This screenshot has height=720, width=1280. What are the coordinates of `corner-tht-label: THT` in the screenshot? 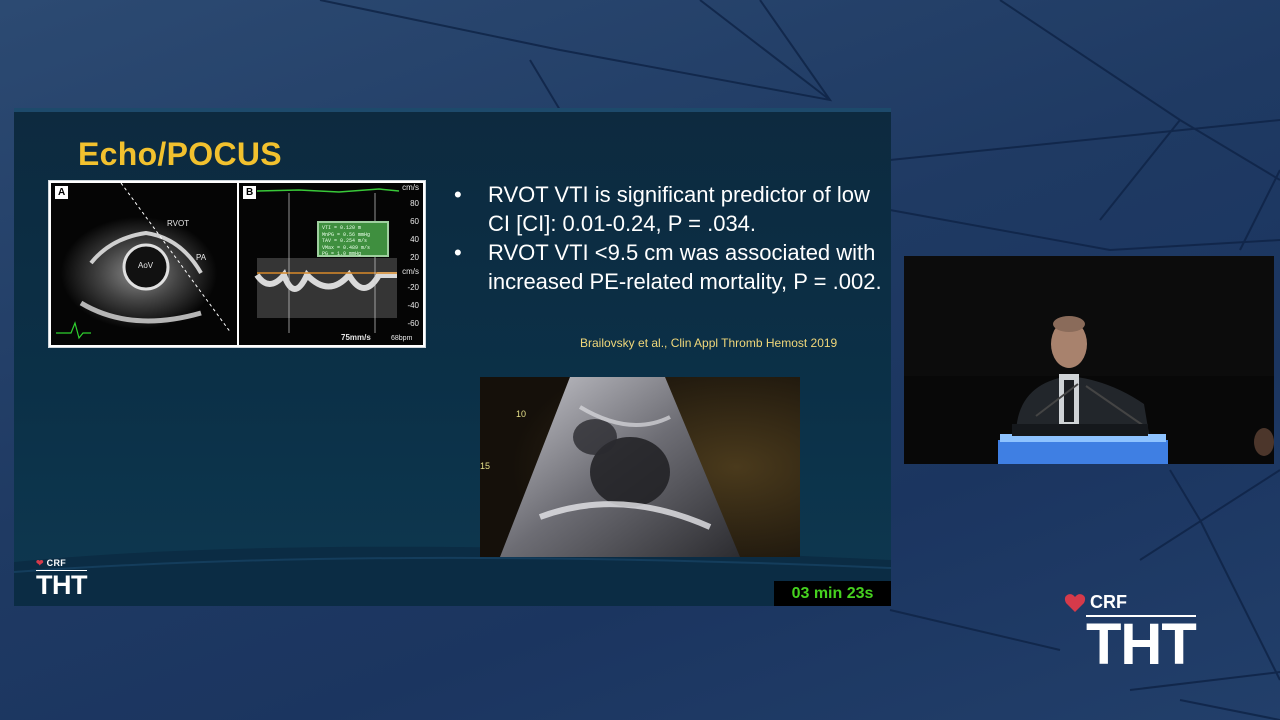 It's located at (1141, 644).